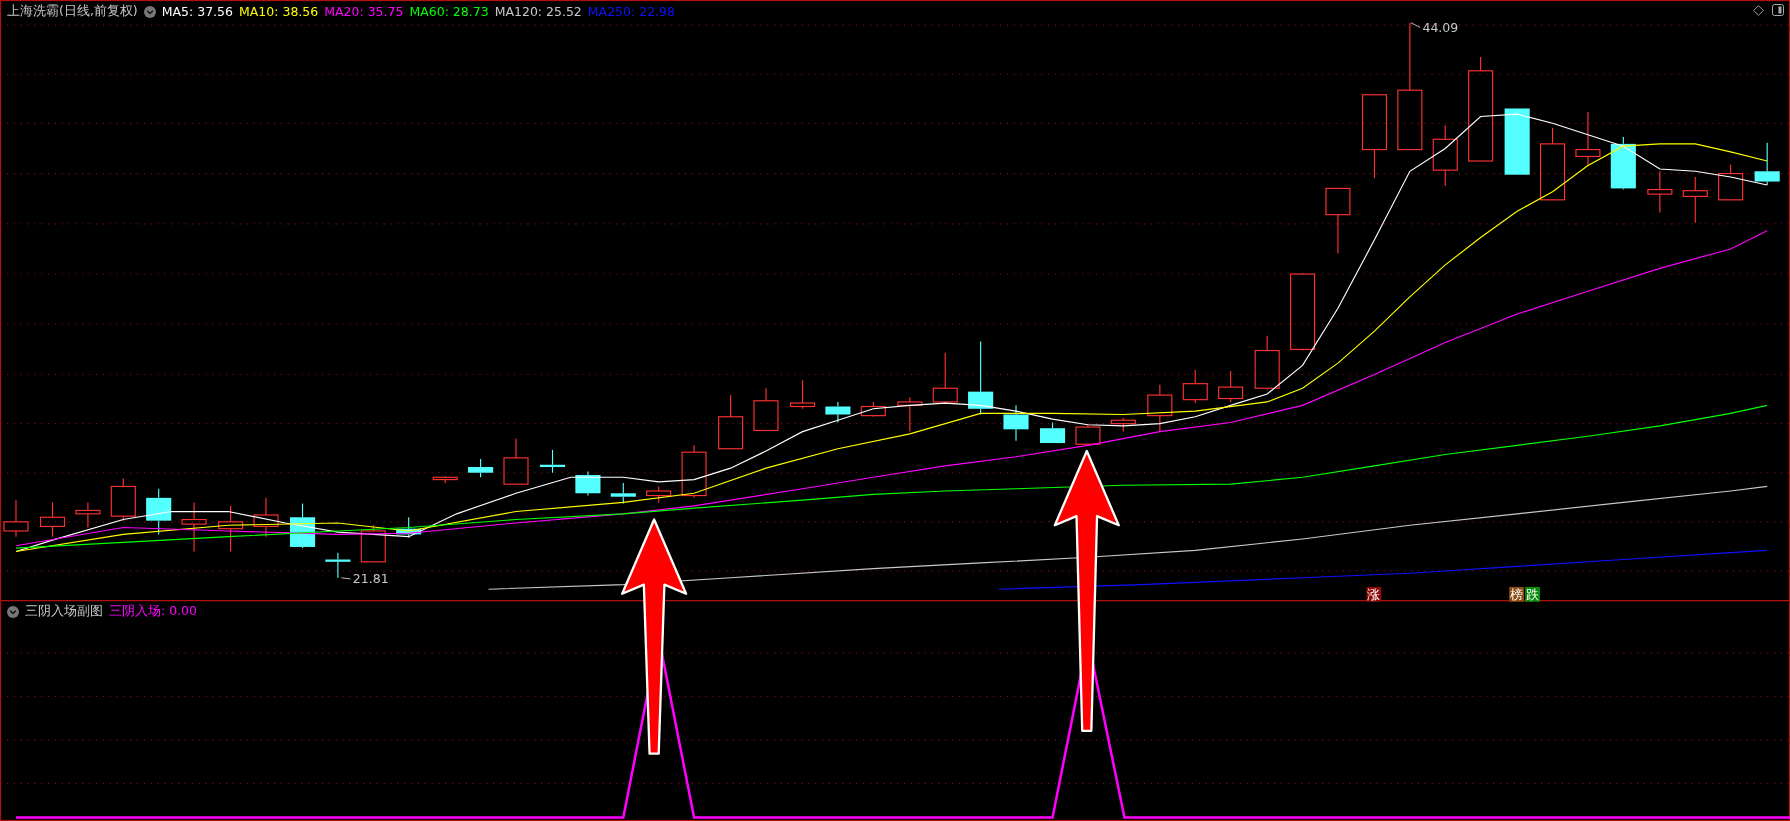  I want to click on moving-average-legend: MA10: 38.56, so click(279, 11).